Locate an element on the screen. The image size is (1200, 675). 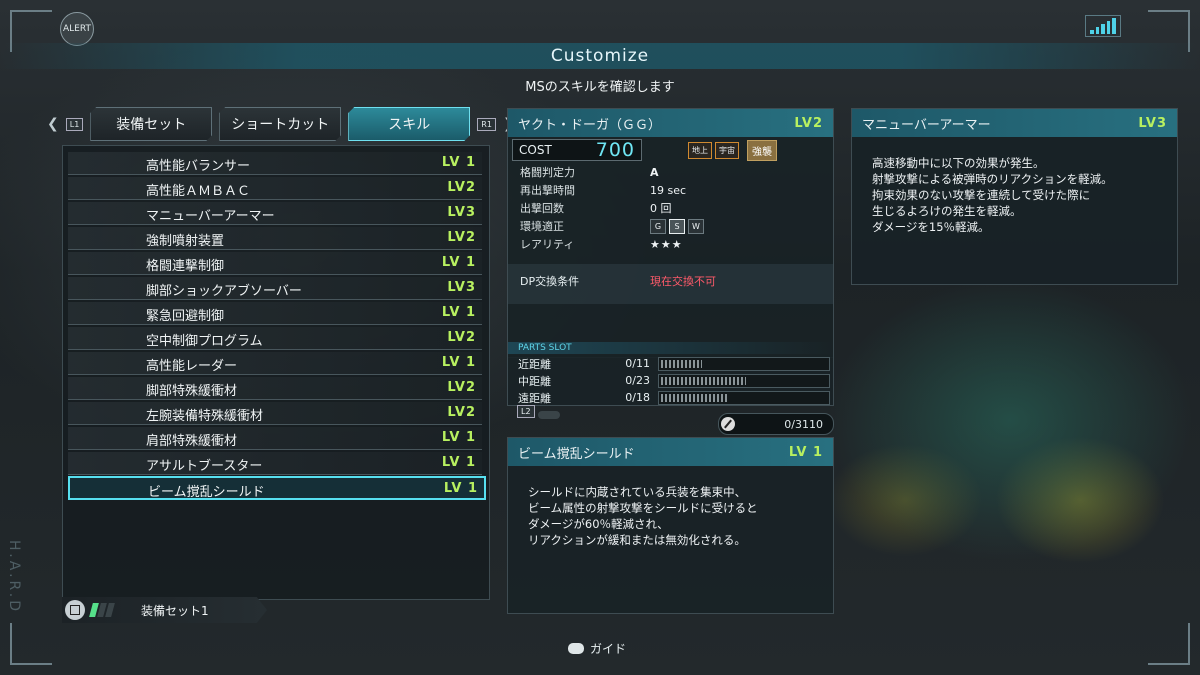
skill-row: 高性能レーダー LV 1 is located at coordinates (275, 363).